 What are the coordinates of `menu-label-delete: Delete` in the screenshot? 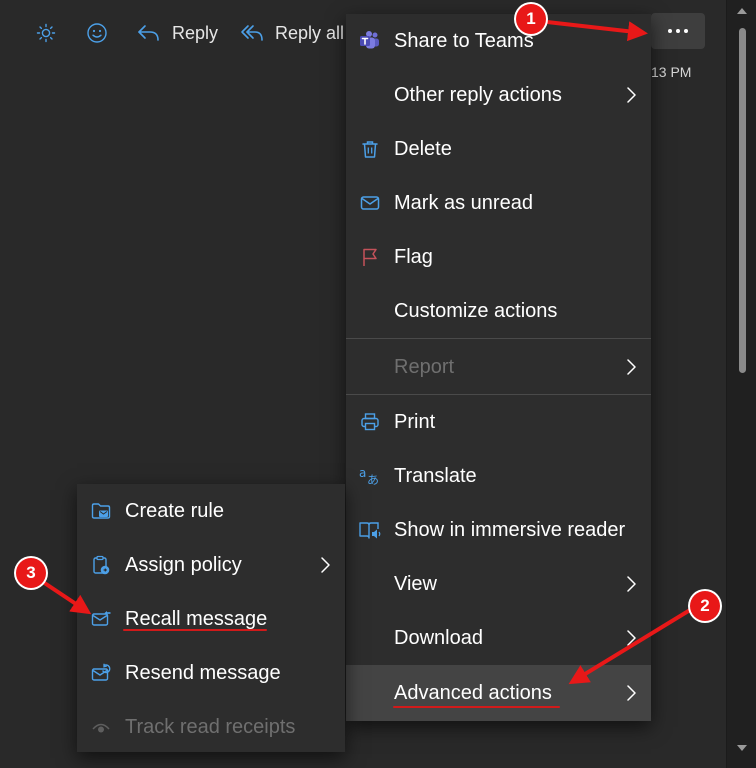 It's located at (423, 148).